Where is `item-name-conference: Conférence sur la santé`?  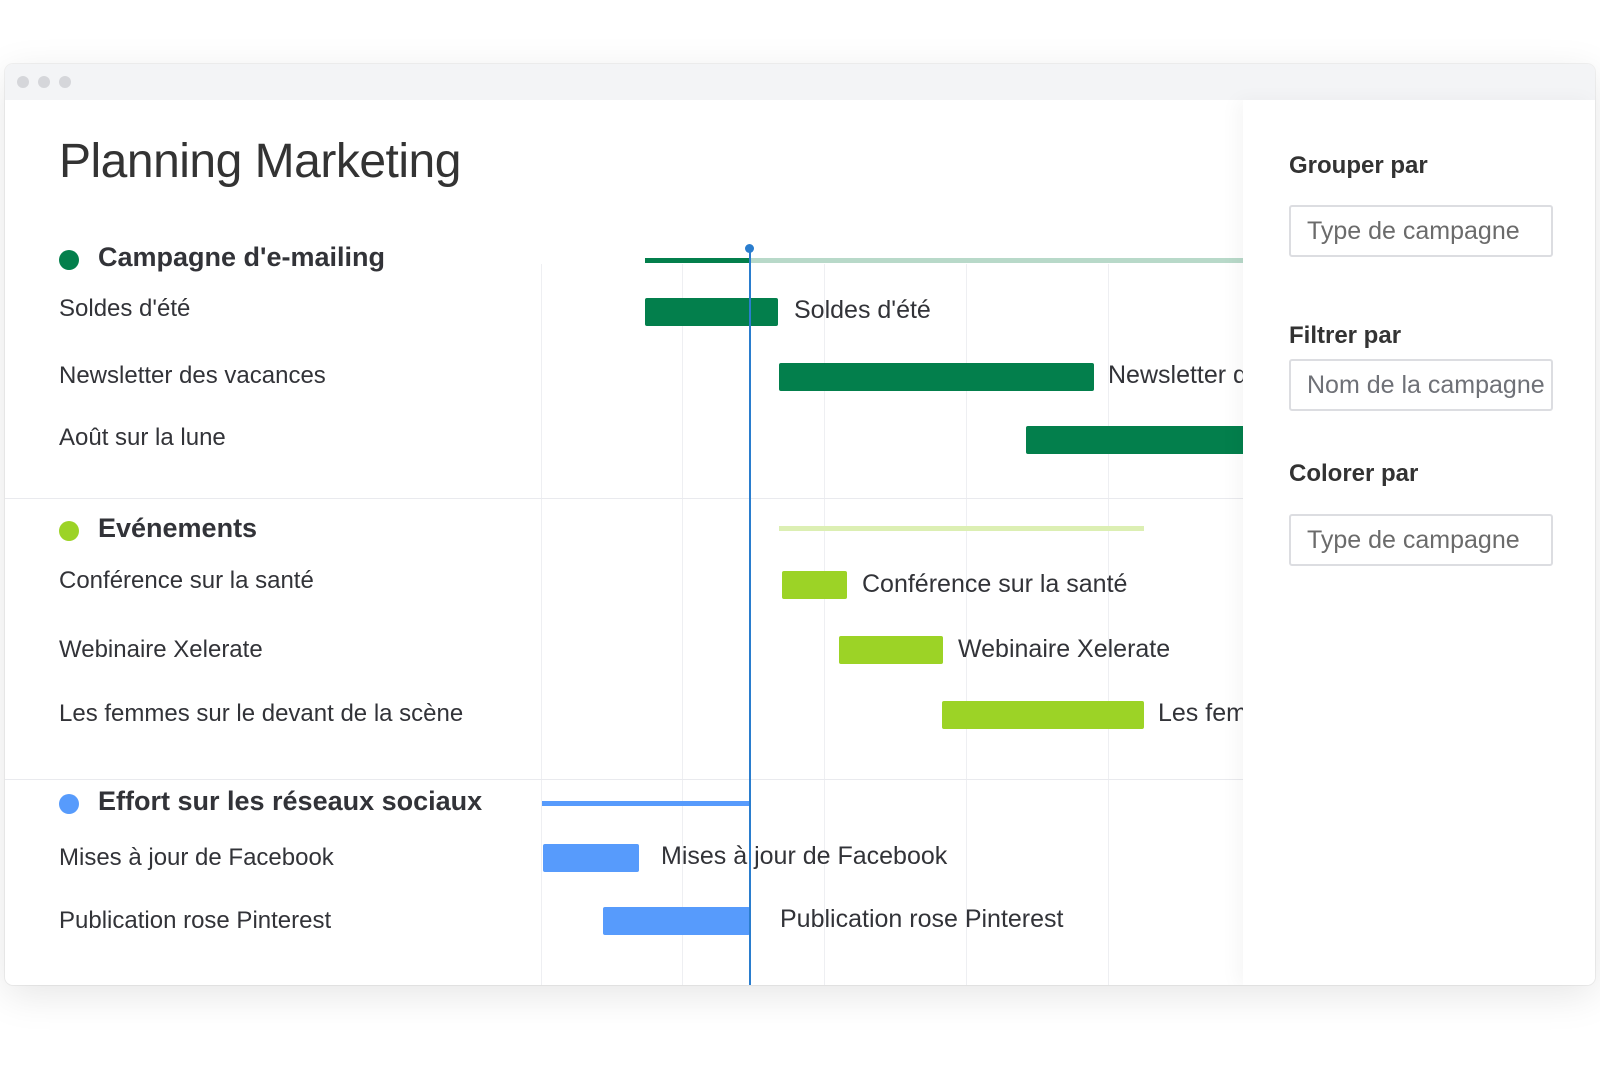 item-name-conference: Conférence sur la santé is located at coordinates (186, 581).